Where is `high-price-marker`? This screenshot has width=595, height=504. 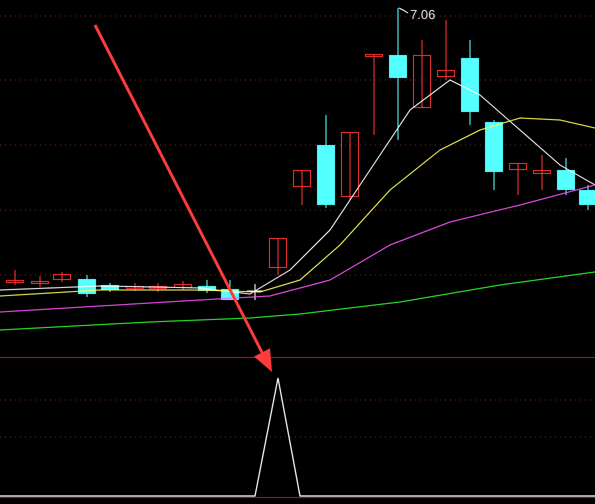 high-price-marker is located at coordinates (403, 11).